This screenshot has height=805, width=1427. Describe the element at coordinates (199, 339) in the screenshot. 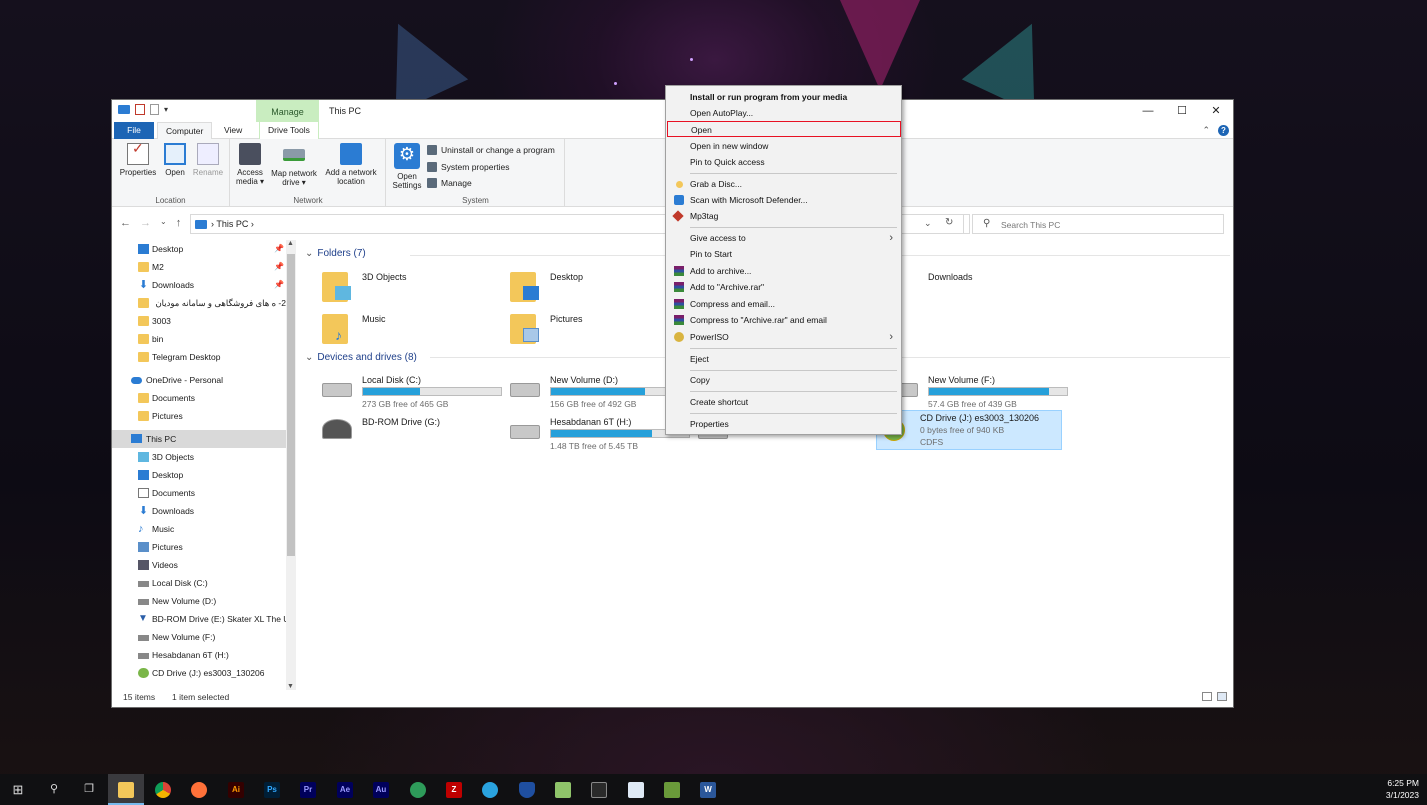

I see `nav-item-bin: bin` at that location.